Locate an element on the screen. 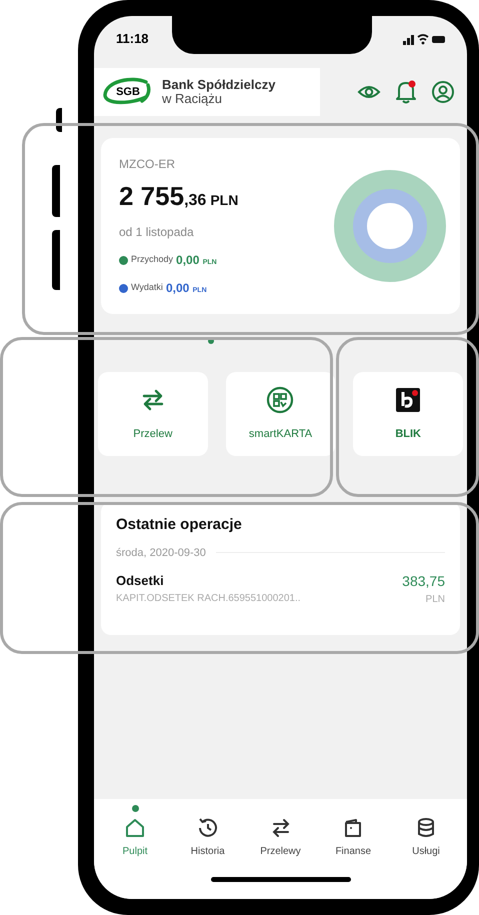 The width and height of the screenshot is (479, 915). shortcut-tile: smartKARTA is located at coordinates (281, 414).